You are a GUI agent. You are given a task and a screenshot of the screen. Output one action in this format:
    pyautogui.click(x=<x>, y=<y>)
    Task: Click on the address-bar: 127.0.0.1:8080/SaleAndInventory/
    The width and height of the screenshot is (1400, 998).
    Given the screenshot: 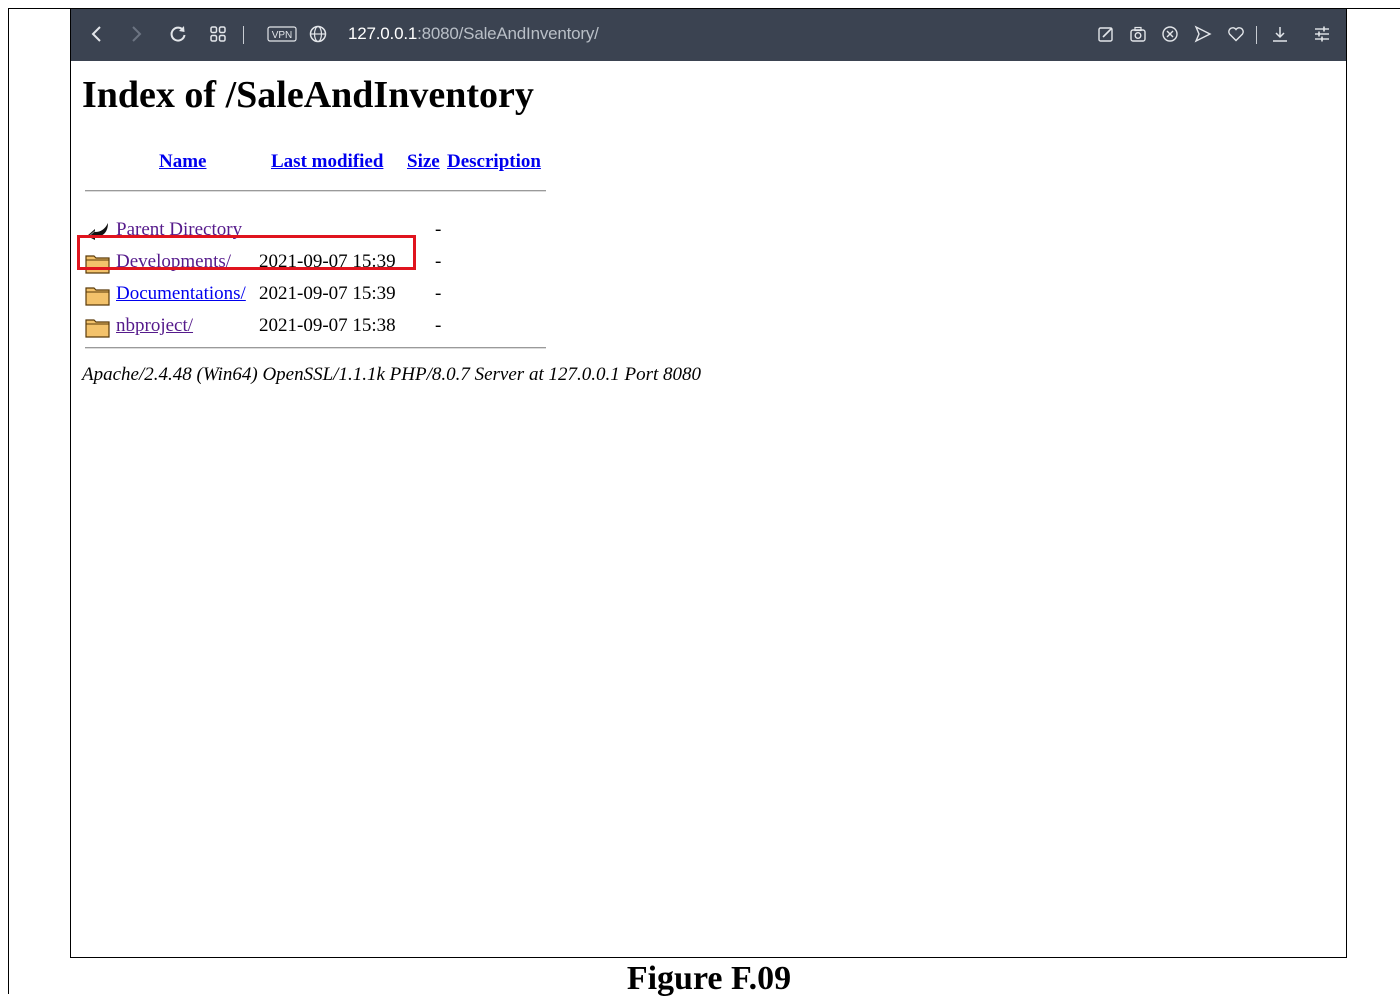 What is the action you would take?
    pyautogui.click(x=473, y=34)
    